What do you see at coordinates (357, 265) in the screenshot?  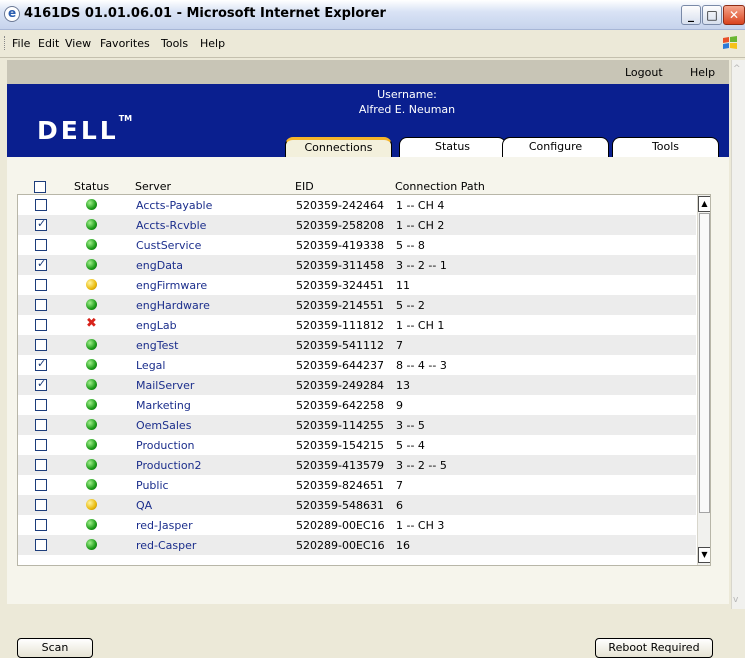 I see `table-row: engData 520359-311458 3 -- 2 -- 1` at bounding box center [357, 265].